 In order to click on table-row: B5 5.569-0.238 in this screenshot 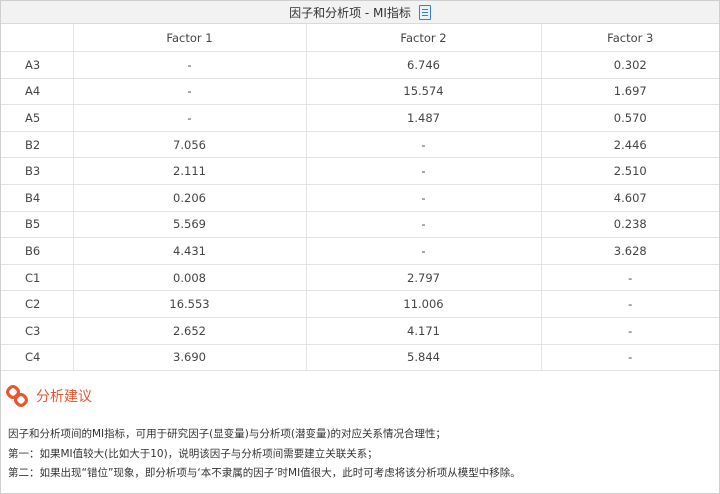, I will do `click(360, 225)`.